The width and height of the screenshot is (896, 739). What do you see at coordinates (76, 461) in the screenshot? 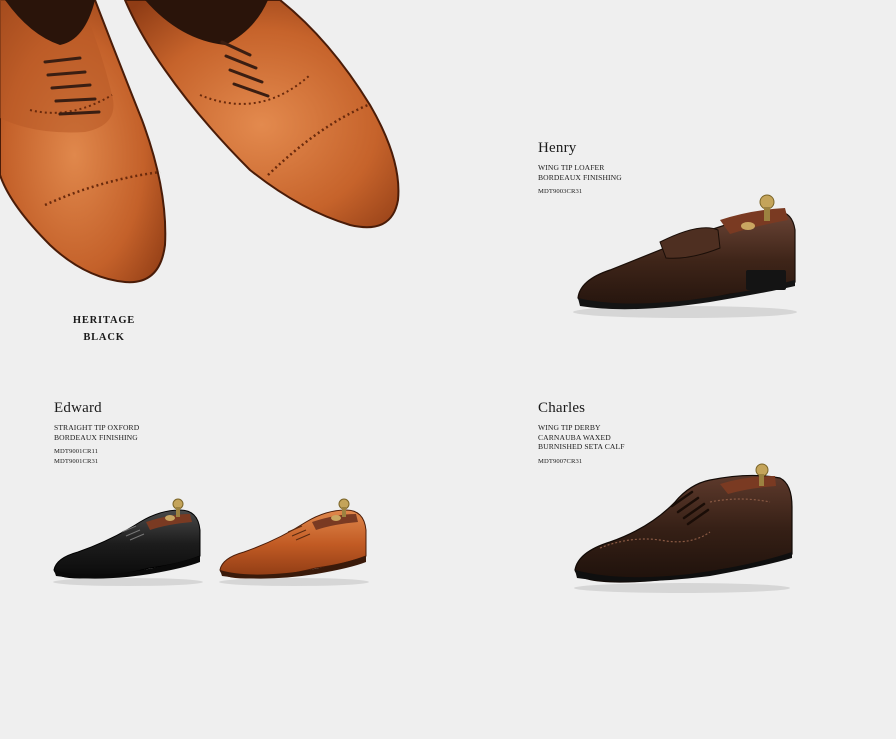
I see `product-code: MDT9001CR31` at bounding box center [76, 461].